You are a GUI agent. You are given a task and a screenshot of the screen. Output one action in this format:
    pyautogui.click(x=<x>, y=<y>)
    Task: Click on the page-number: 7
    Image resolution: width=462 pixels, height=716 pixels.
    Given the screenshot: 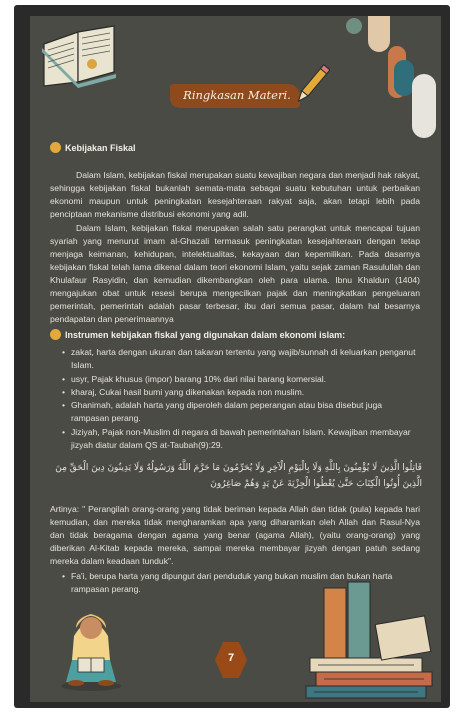 What is the action you would take?
    pyautogui.click(x=231, y=658)
    